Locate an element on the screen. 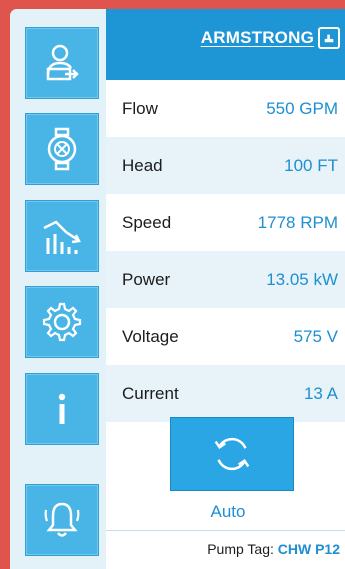  user-logout-icon is located at coordinates (62, 62).